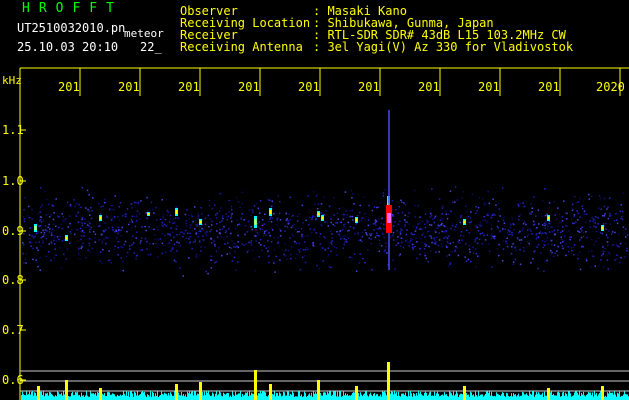  Describe the element at coordinates (549, 87) in the screenshot. I see `x-tick-label: 2019` at that location.